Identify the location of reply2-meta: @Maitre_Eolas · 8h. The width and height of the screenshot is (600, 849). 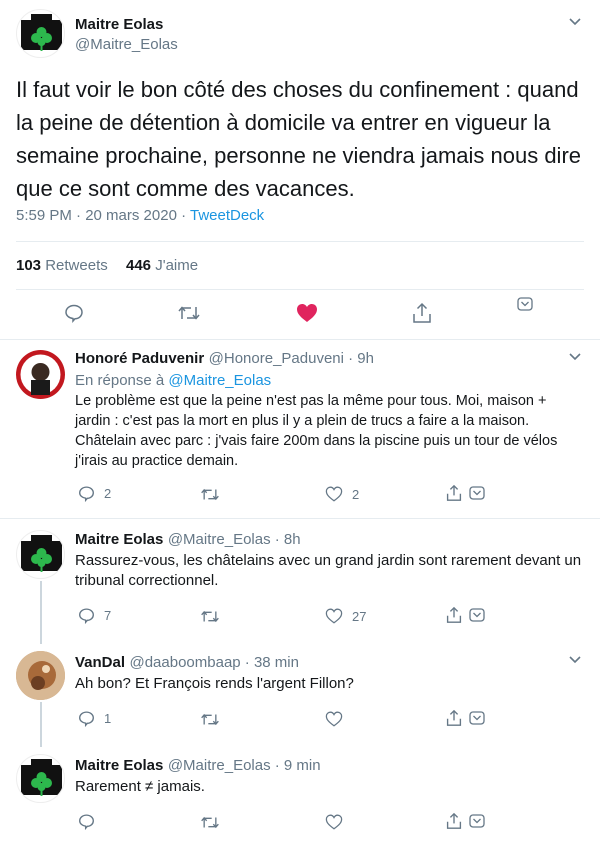
(234, 539).